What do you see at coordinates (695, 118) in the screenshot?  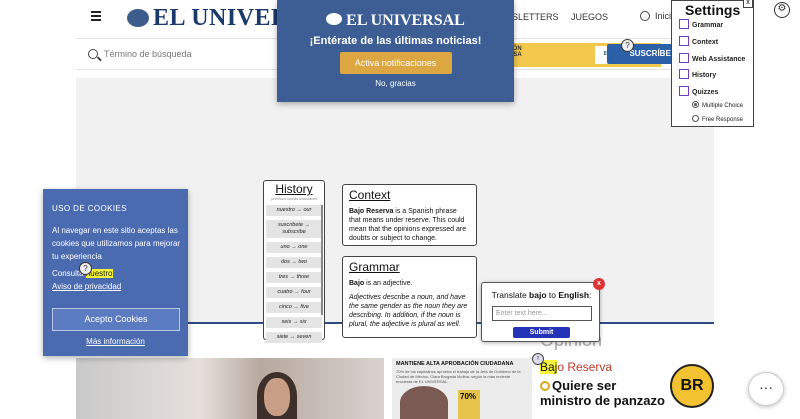 I see `radio-icon` at bounding box center [695, 118].